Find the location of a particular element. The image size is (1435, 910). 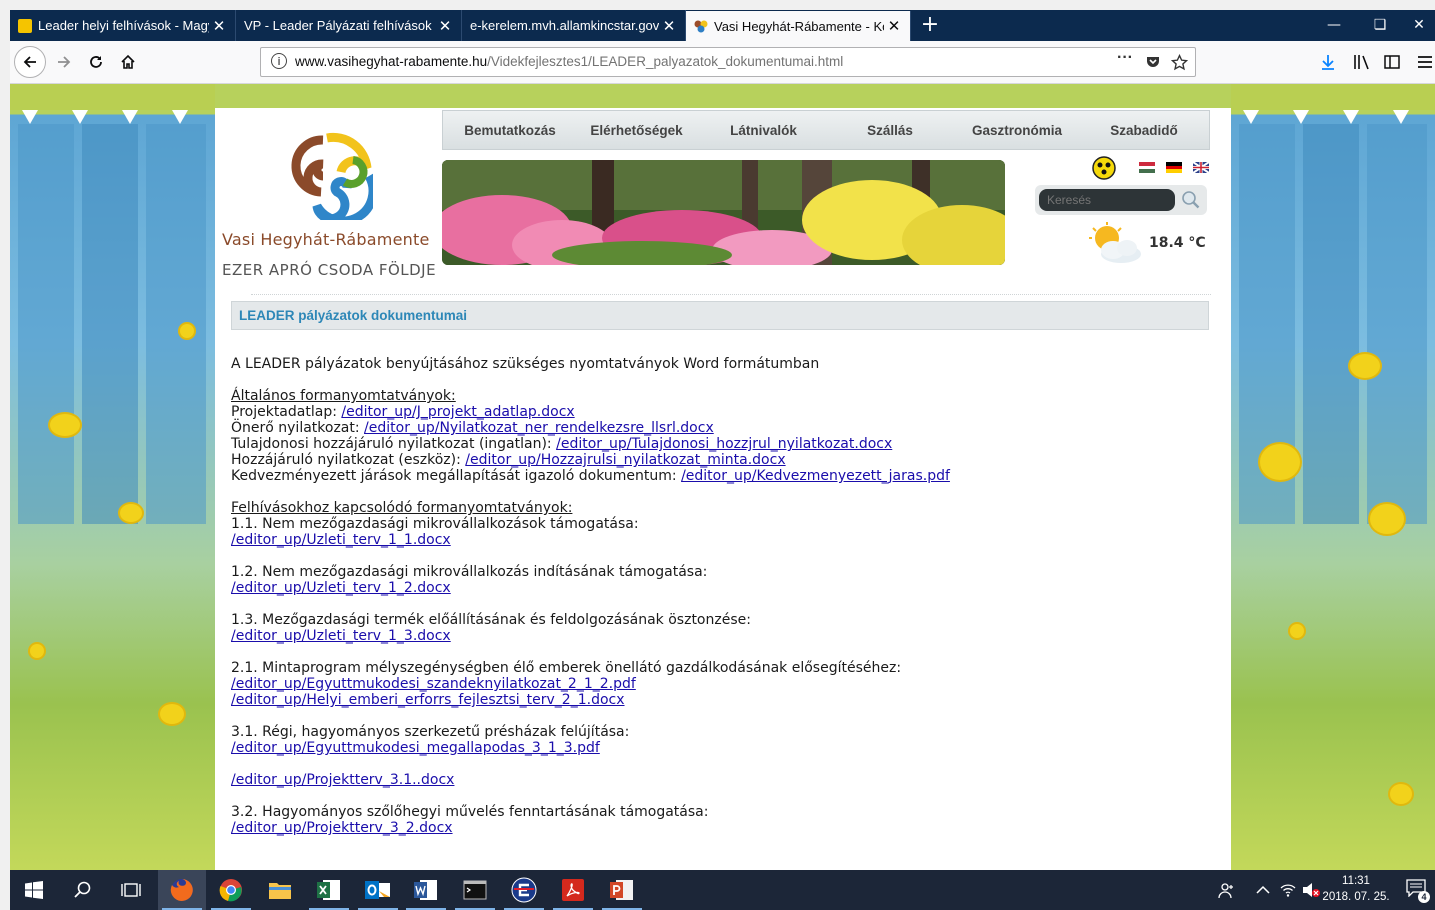

menu-item-szallas: Szállás is located at coordinates (890, 130).